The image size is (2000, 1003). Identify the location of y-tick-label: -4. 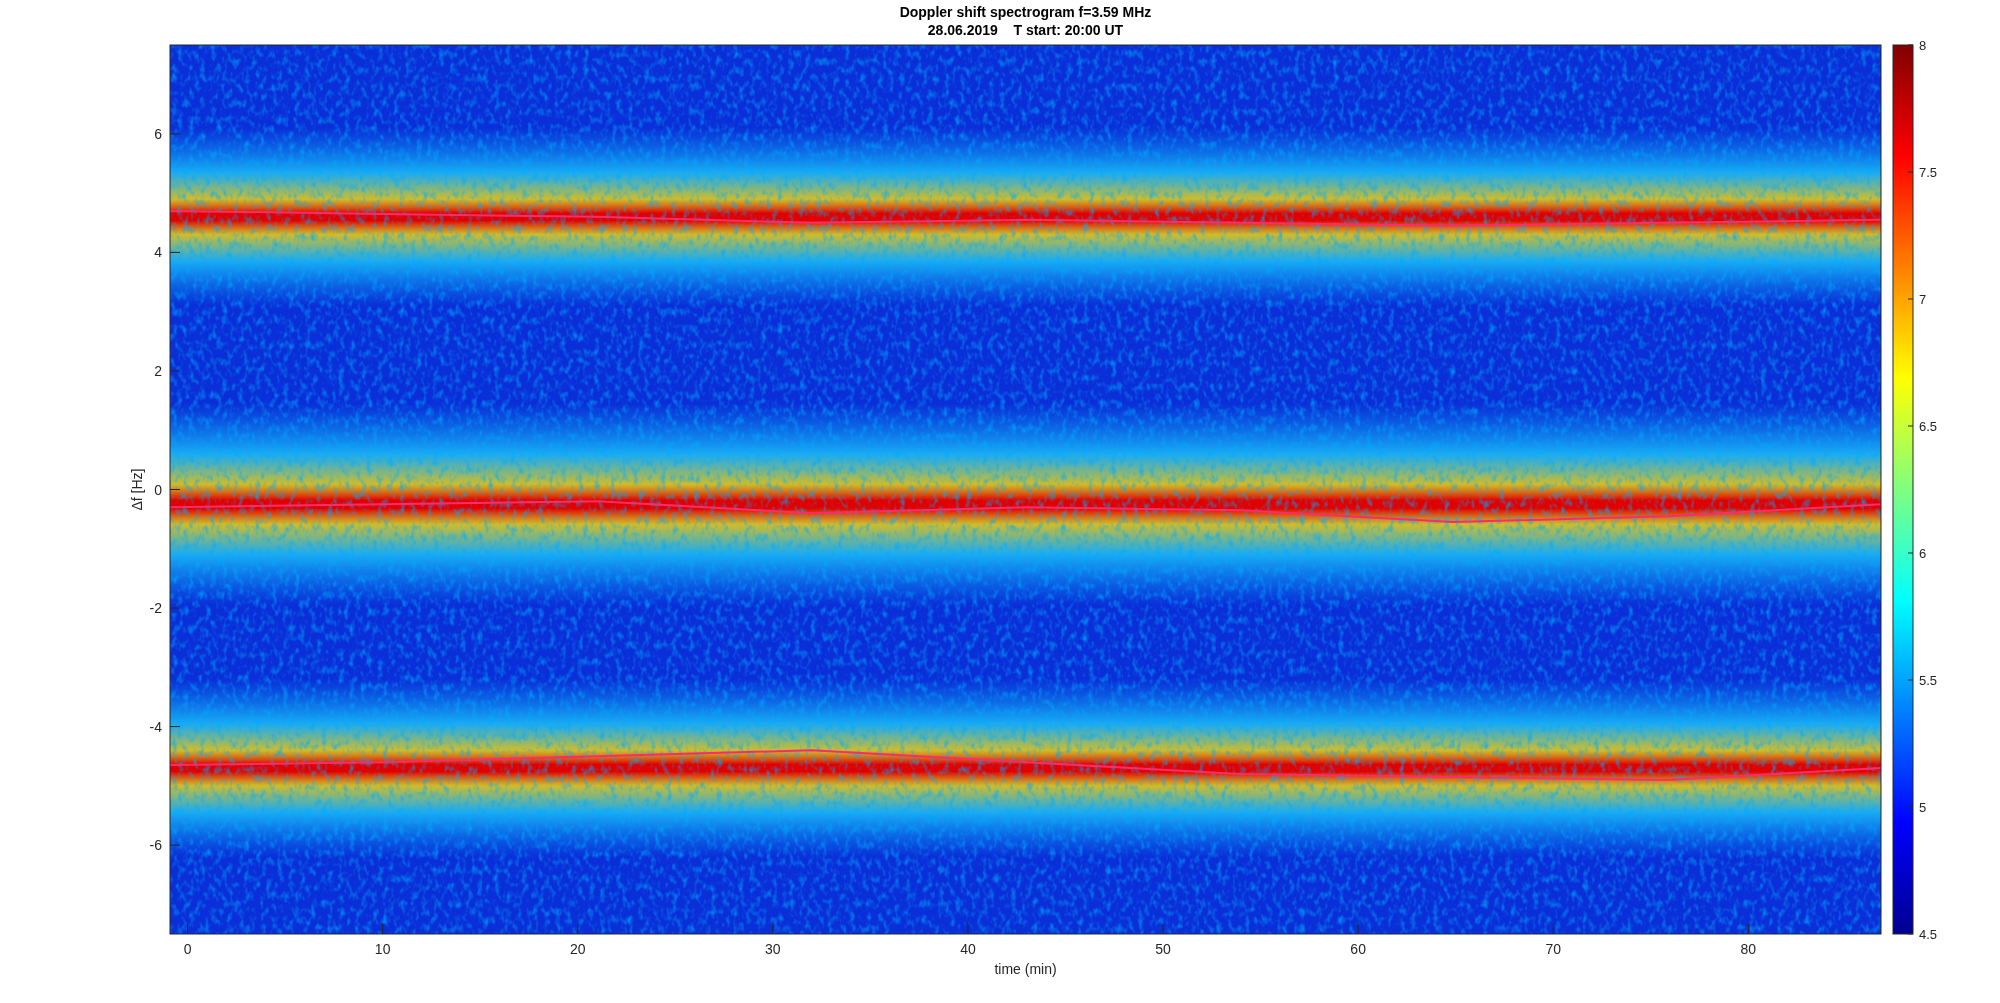
(155, 726).